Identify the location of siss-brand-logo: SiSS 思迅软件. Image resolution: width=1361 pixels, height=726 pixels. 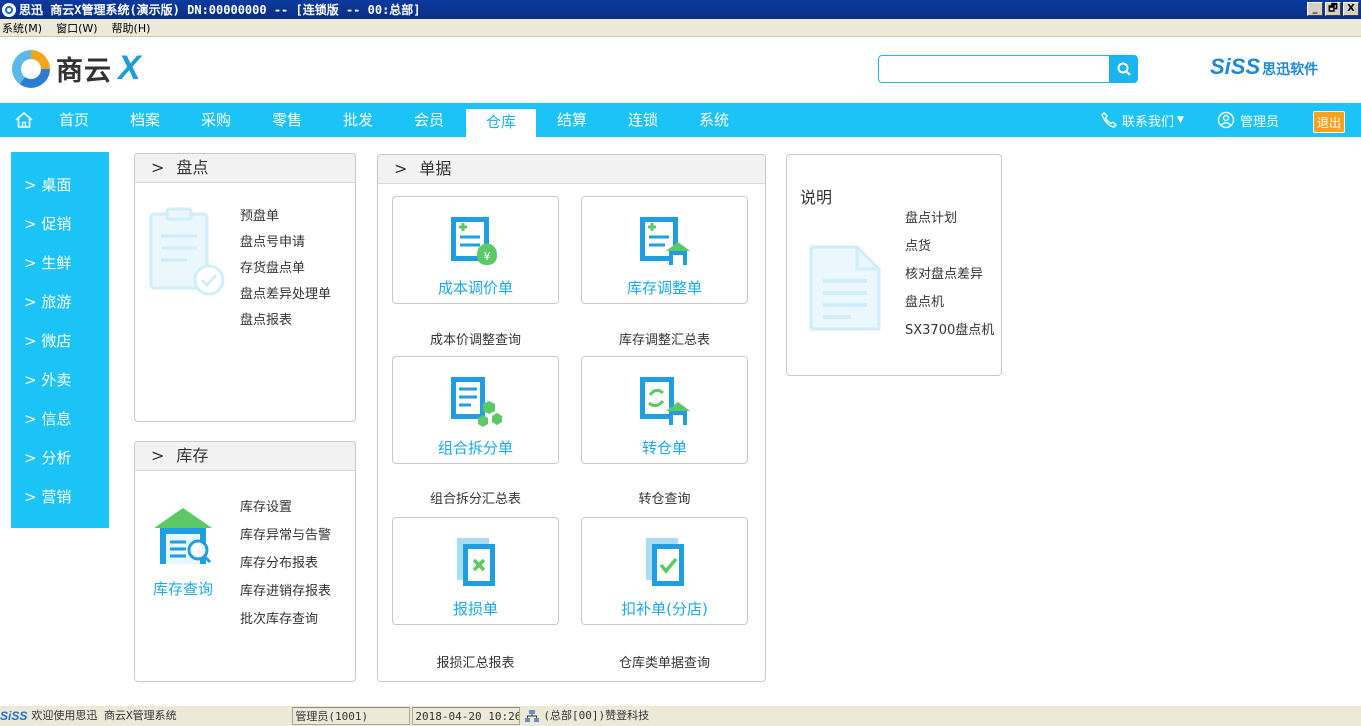
(1264, 66).